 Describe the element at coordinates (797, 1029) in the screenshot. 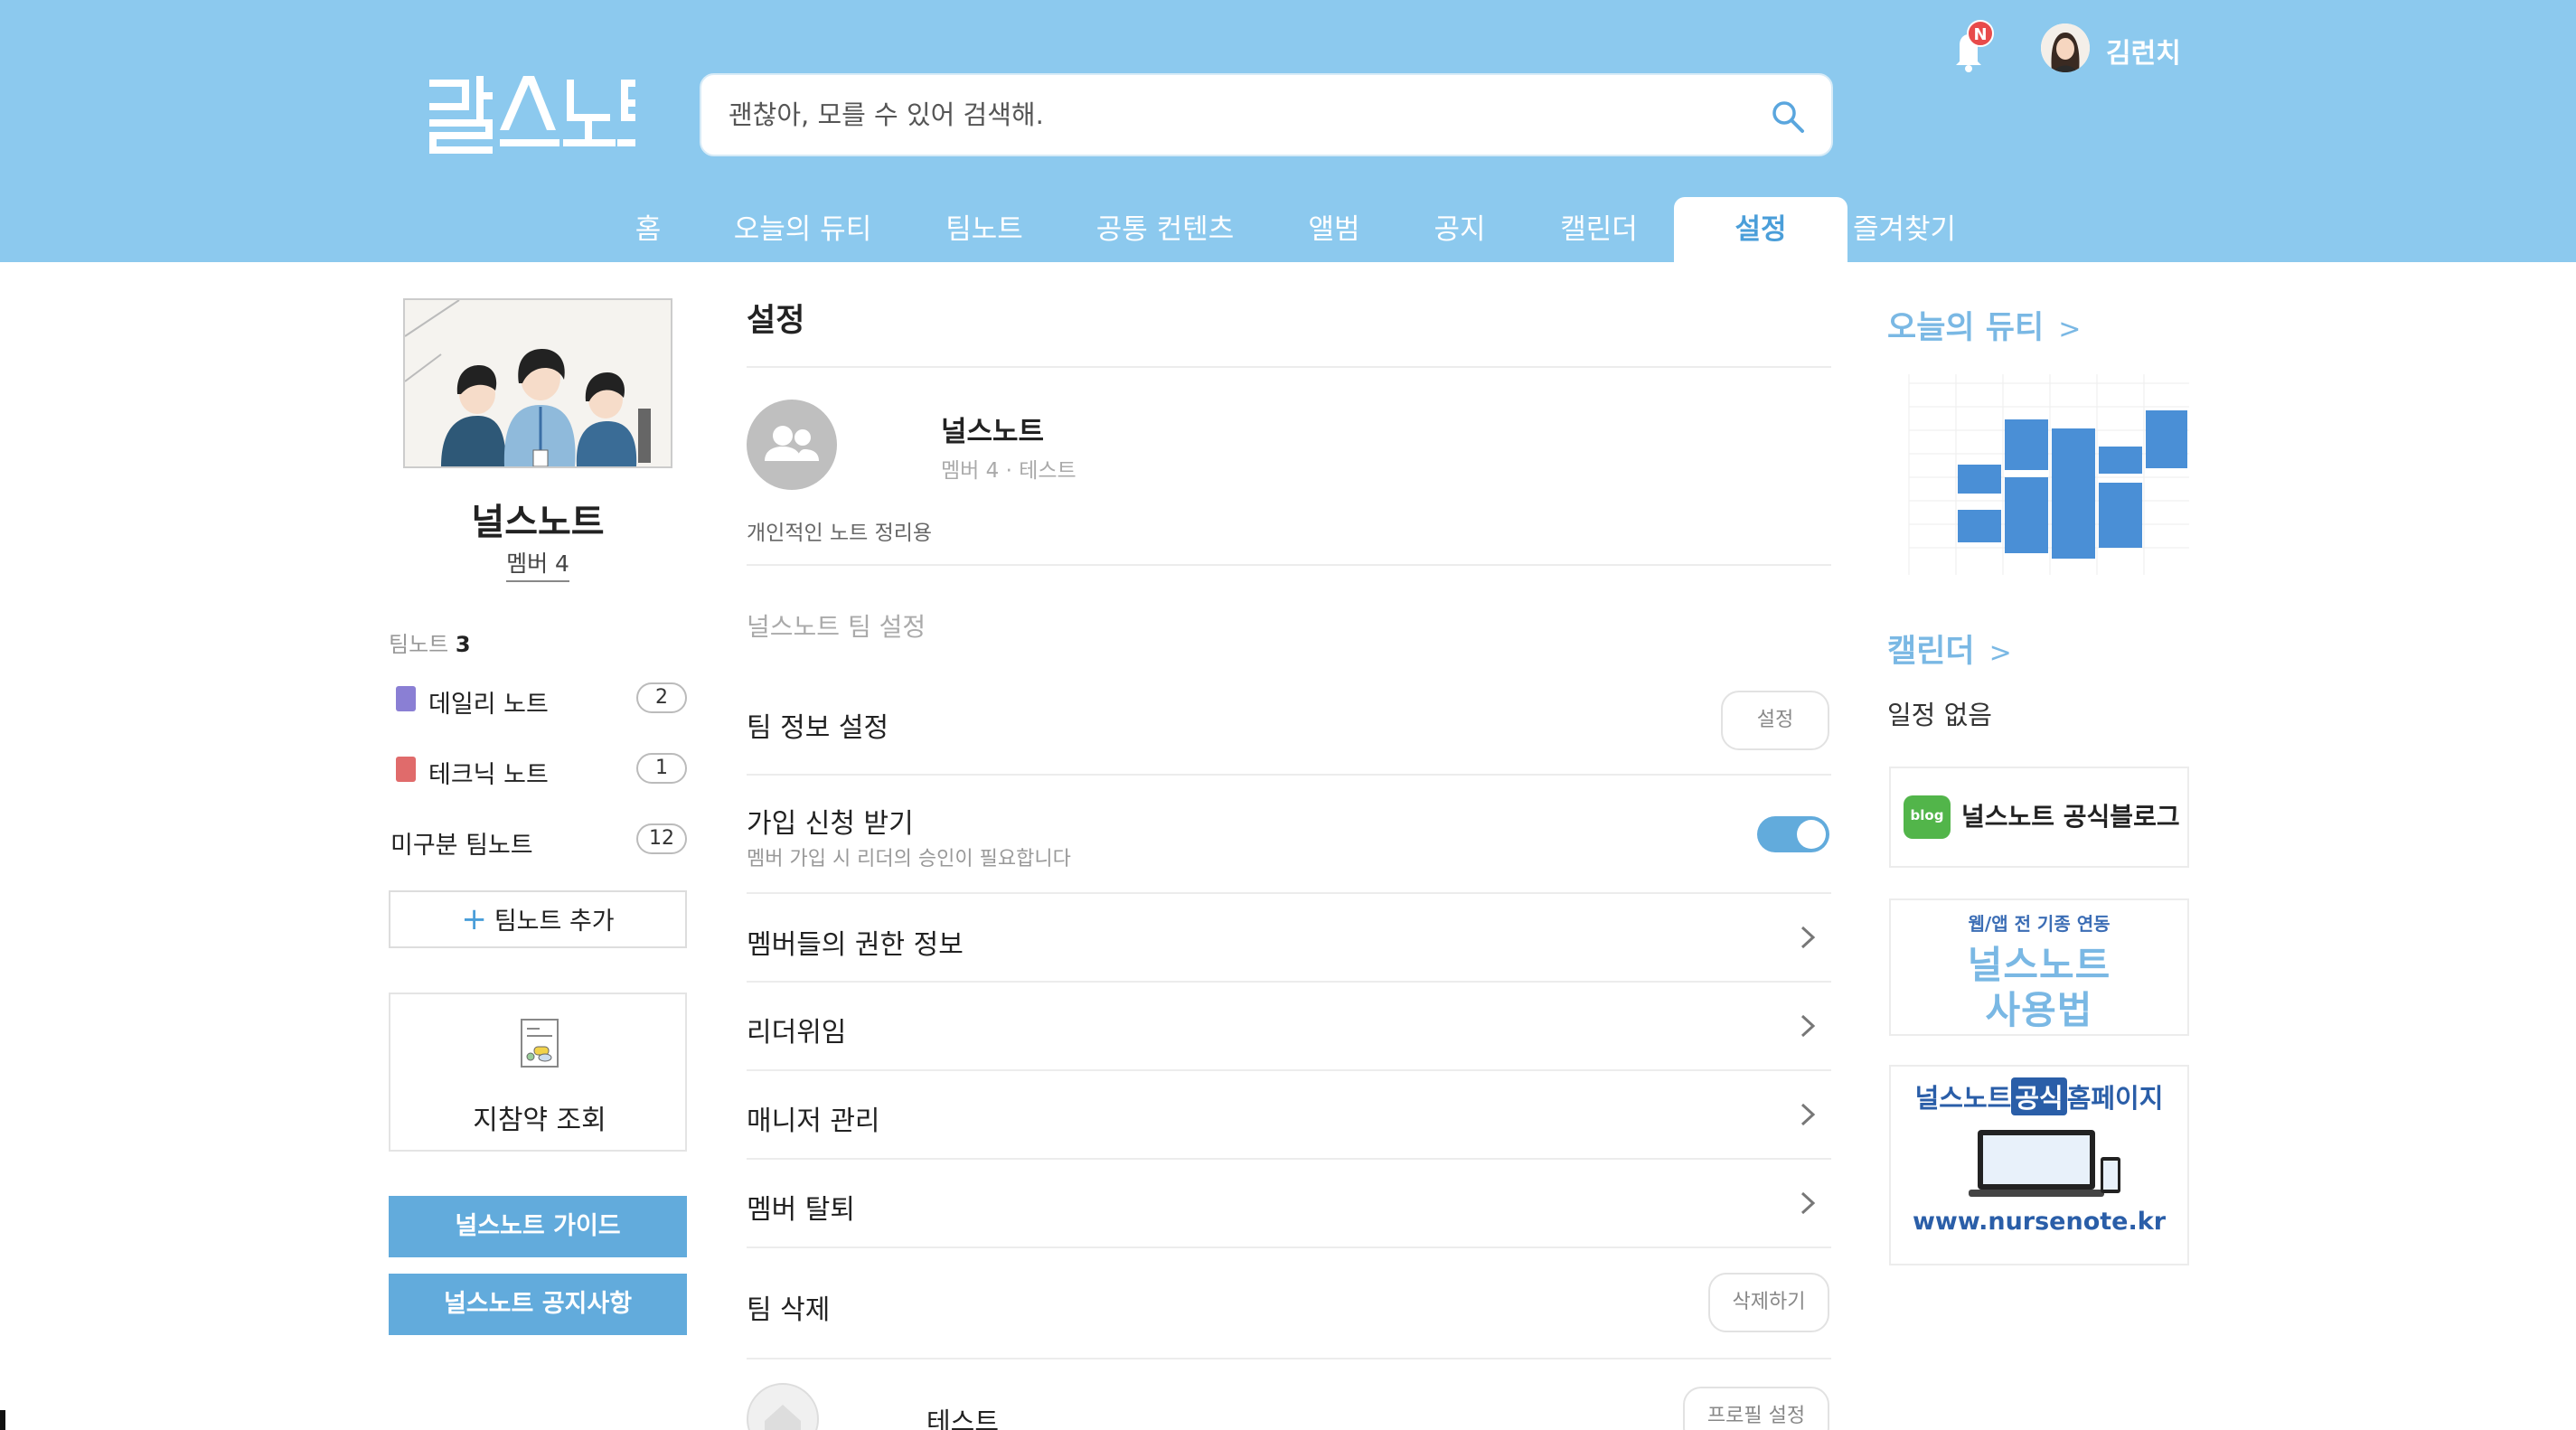

I see `leader-delegate-row: 리더위임` at that location.